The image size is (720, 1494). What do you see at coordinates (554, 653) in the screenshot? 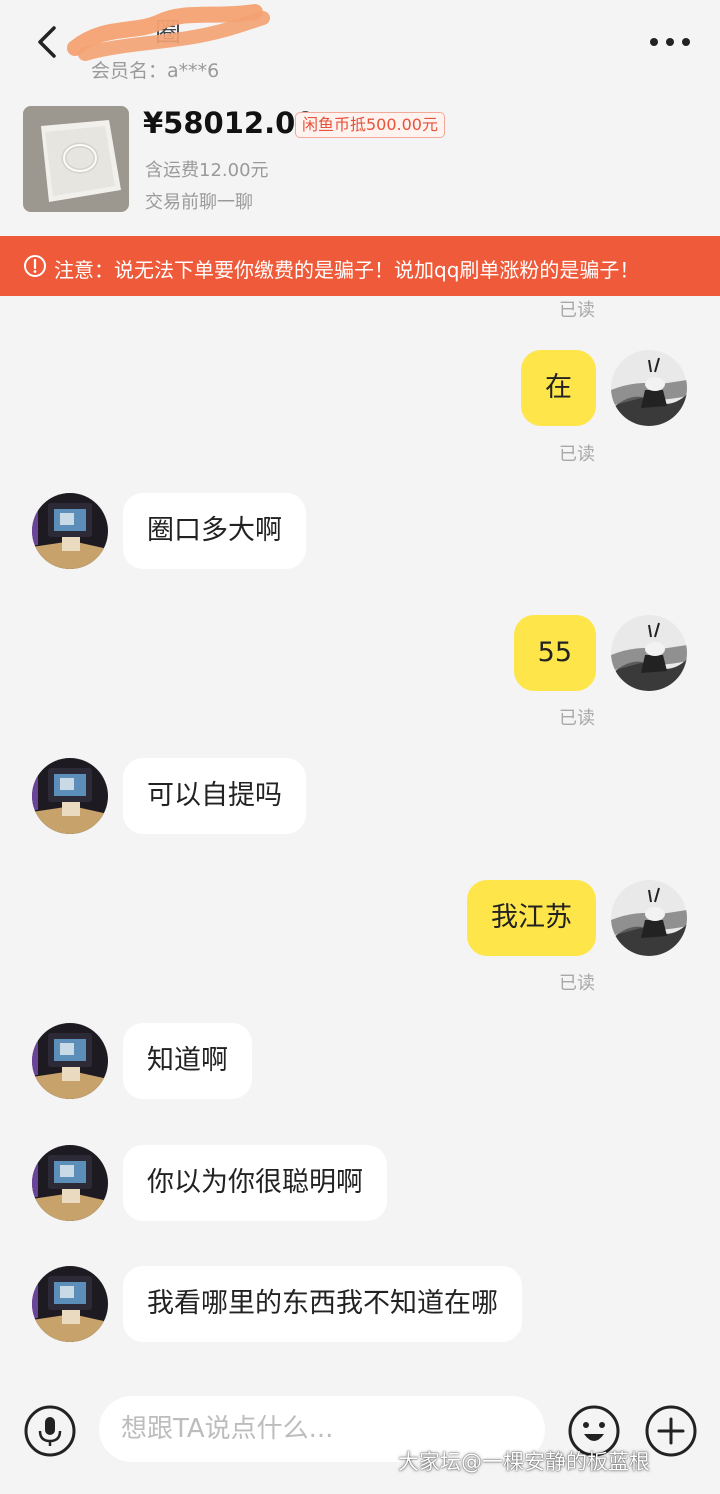
I see `my-message-bubble: 55` at bounding box center [554, 653].